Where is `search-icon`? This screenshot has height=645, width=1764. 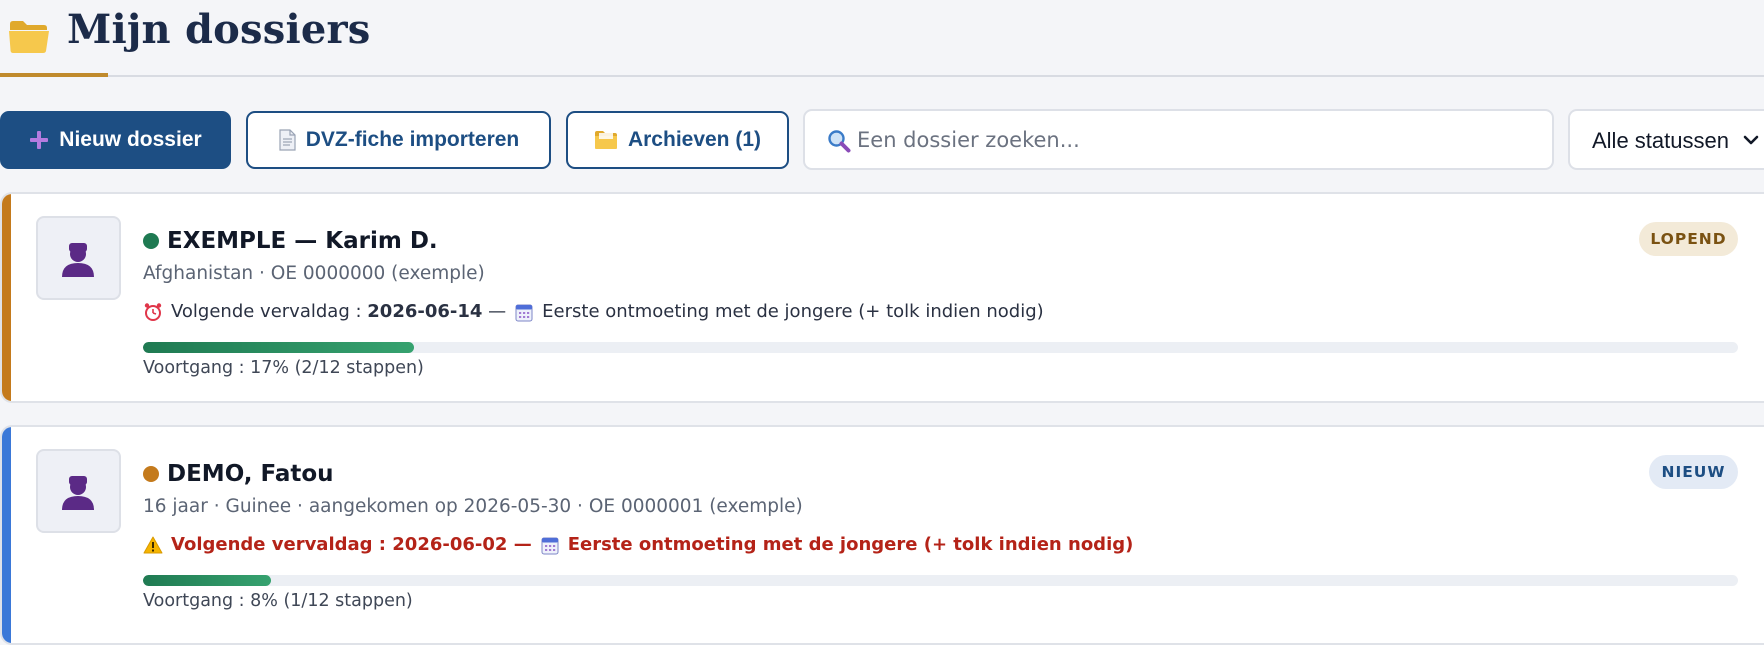
search-icon is located at coordinates (839, 141).